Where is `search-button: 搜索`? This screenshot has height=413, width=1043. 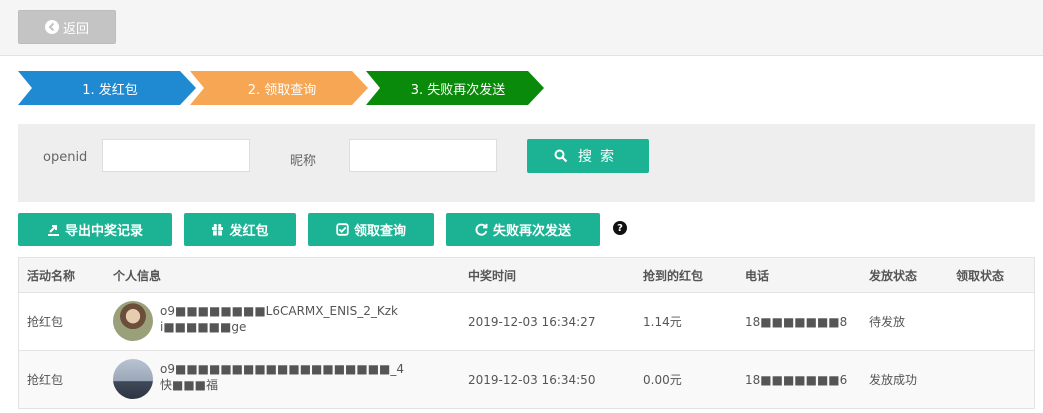
search-button: 搜索 is located at coordinates (588, 156).